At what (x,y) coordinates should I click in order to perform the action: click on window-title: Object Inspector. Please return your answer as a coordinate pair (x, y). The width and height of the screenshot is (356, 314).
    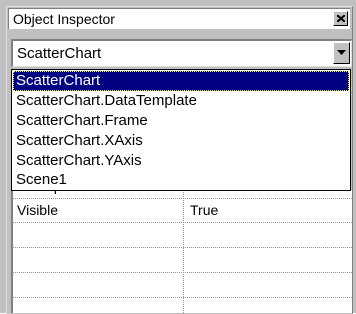
    Looking at the image, I should click on (64, 19).